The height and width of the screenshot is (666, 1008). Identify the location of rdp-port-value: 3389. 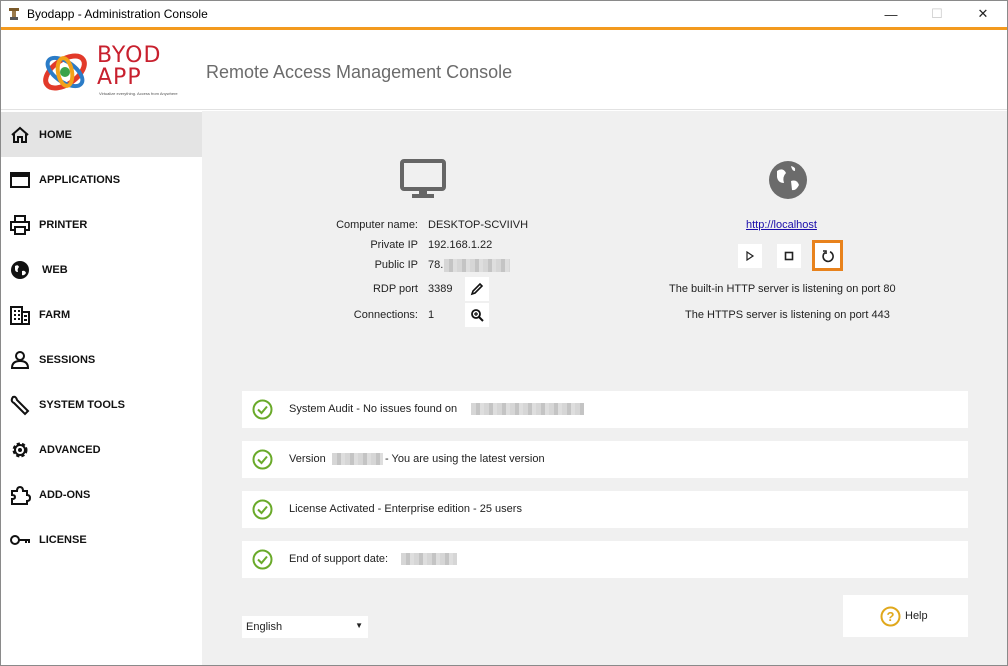
(440, 289).